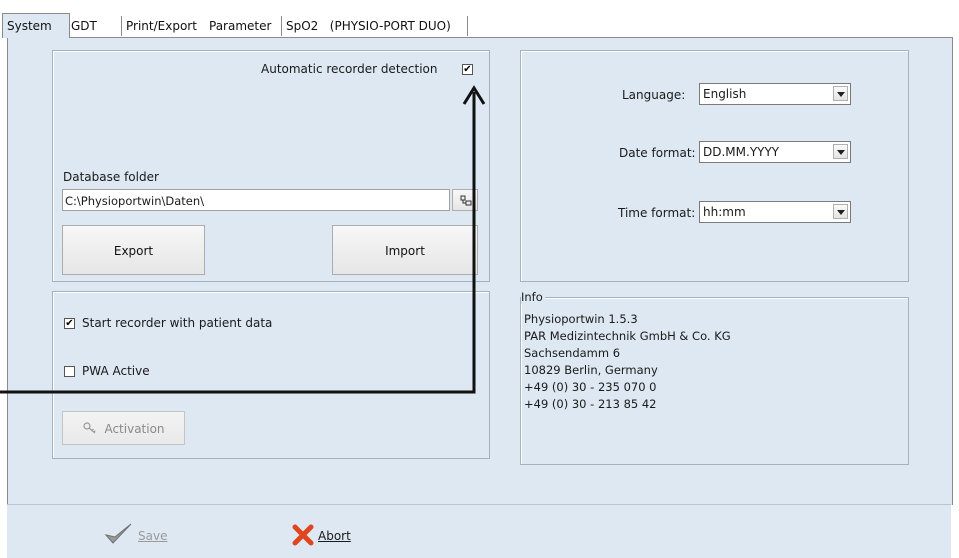 The image size is (959, 558). What do you see at coordinates (724, 212) in the screenshot?
I see `time-format-select-value: hh:mm` at bounding box center [724, 212].